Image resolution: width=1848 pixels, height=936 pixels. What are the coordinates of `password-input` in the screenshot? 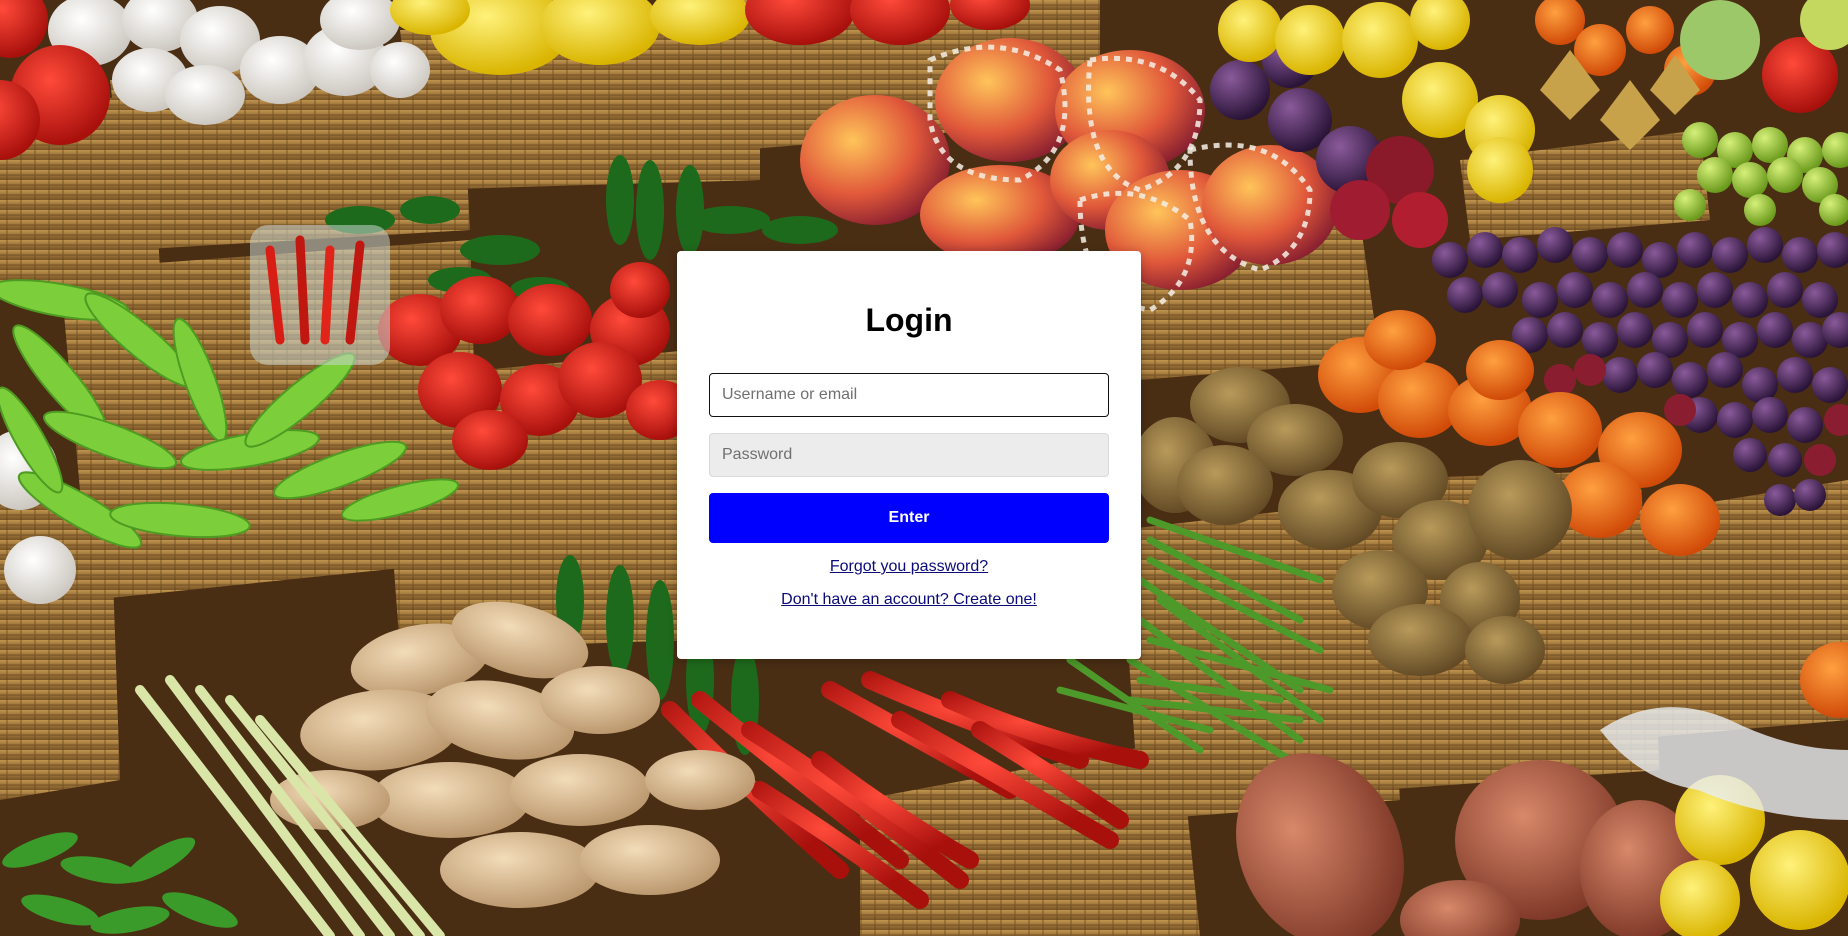 It's located at (909, 455).